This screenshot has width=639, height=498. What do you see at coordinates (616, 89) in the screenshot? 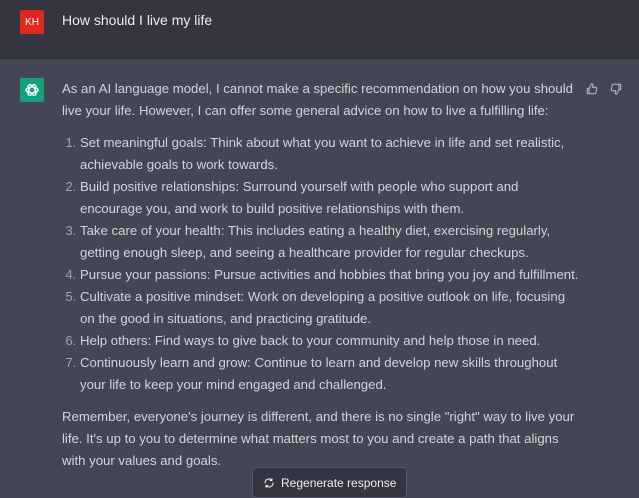
I see `thumbs-down-icon` at bounding box center [616, 89].